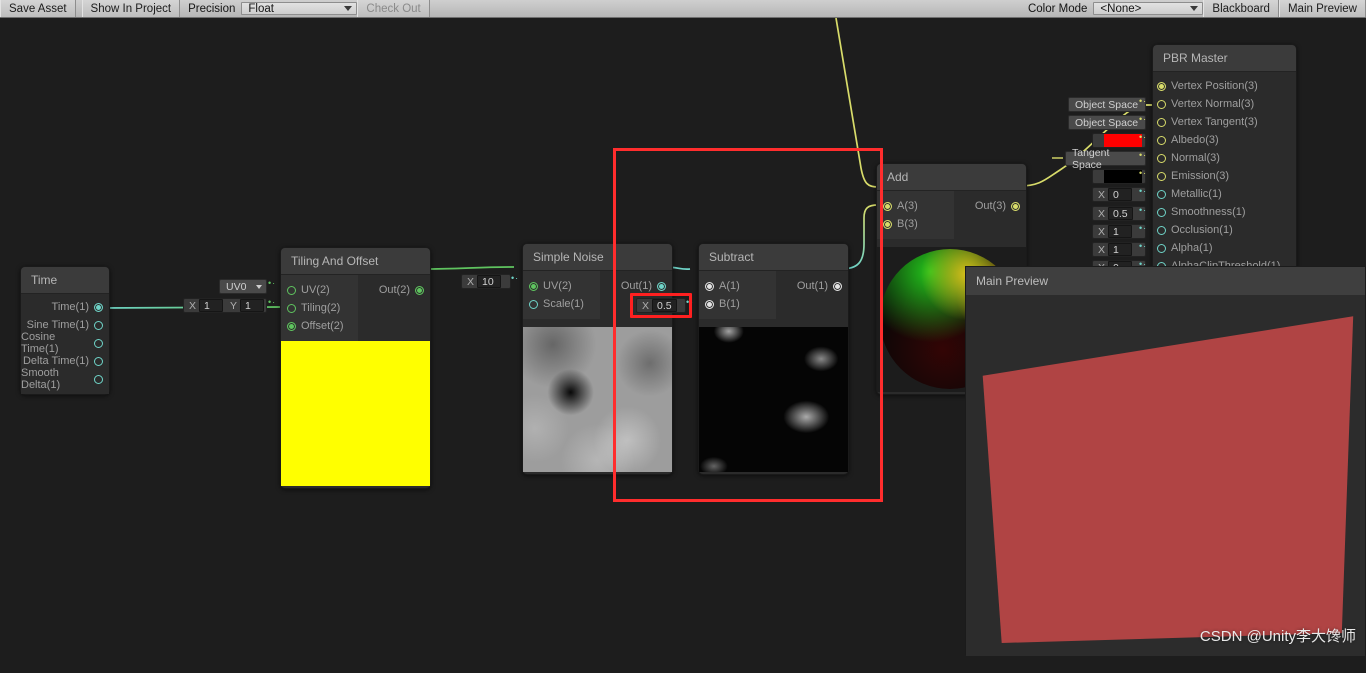 This screenshot has height=673, width=1366. Describe the element at coordinates (1226, 248) in the screenshot. I see `port-row: Alpha(1)` at that location.